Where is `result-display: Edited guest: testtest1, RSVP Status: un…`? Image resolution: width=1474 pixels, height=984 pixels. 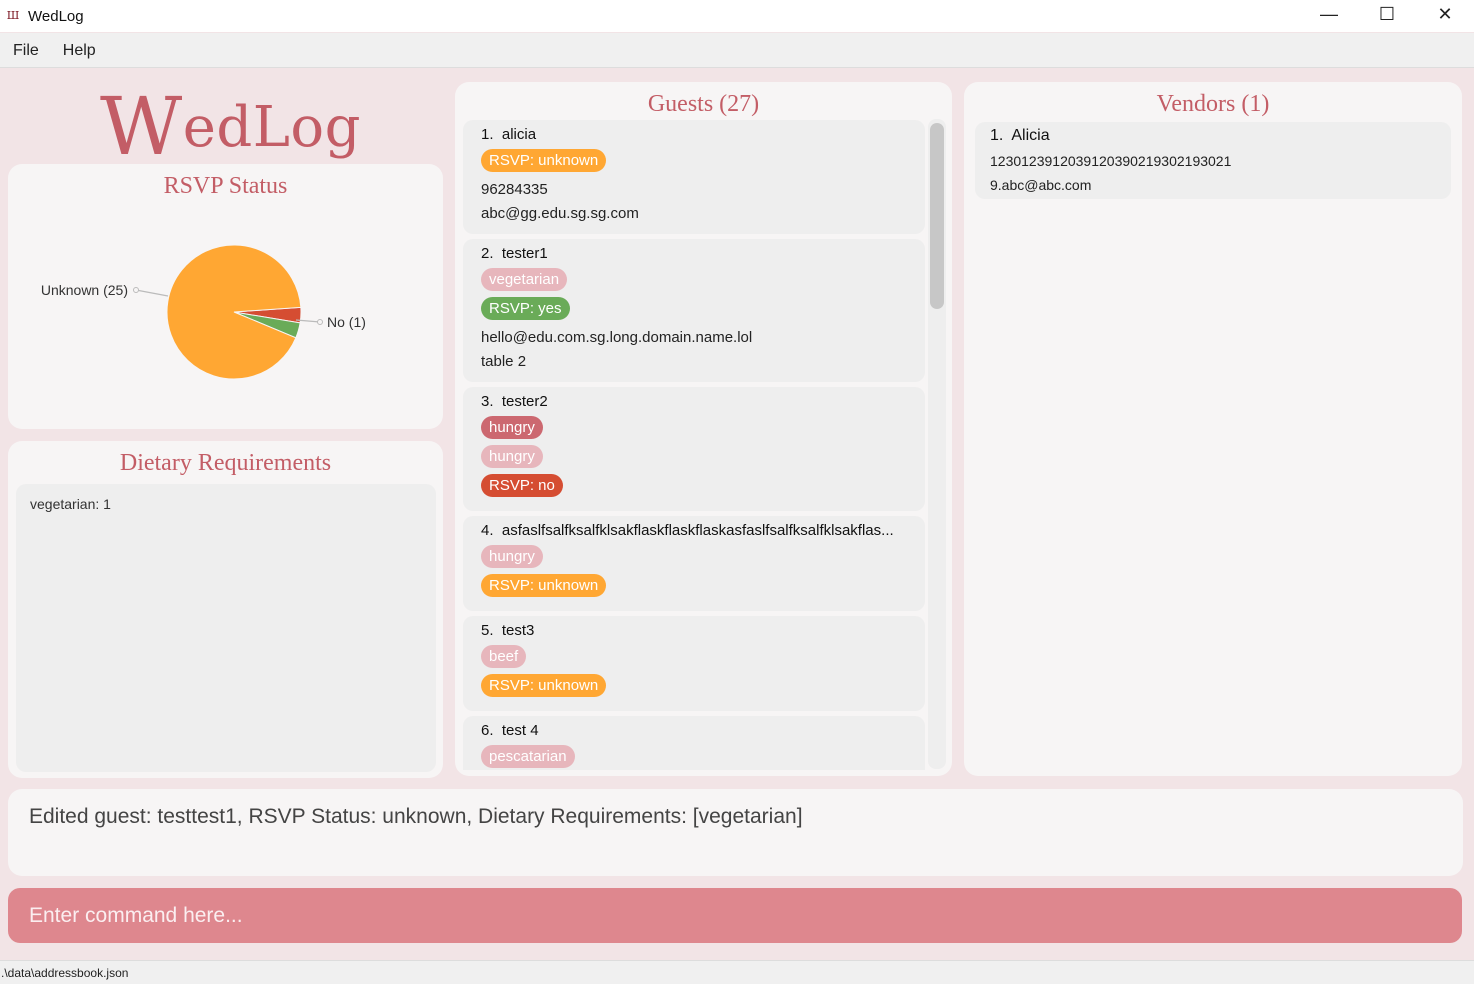 result-display: Edited guest: testtest1, RSVP Status: un… is located at coordinates (735, 832).